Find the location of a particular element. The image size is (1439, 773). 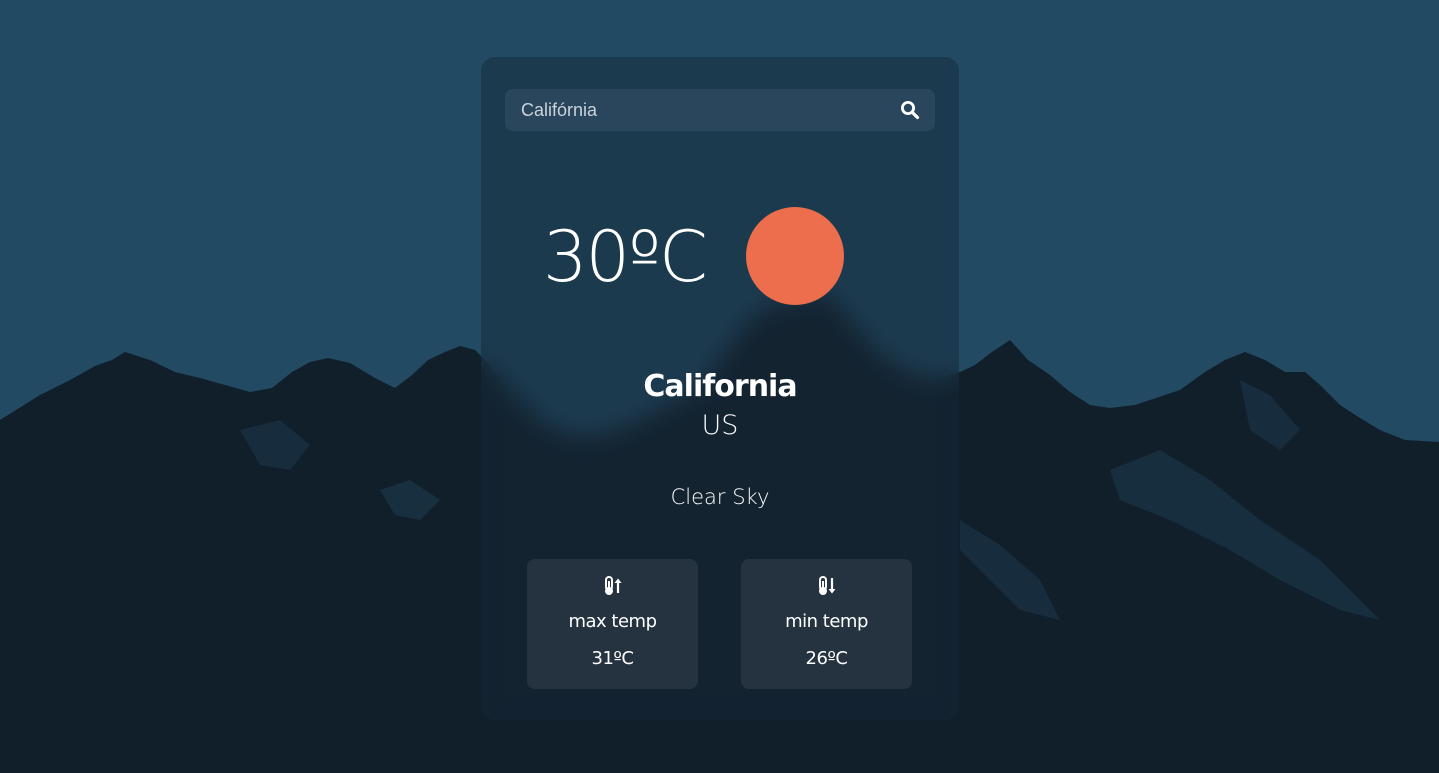

country-code: US is located at coordinates (720, 425).